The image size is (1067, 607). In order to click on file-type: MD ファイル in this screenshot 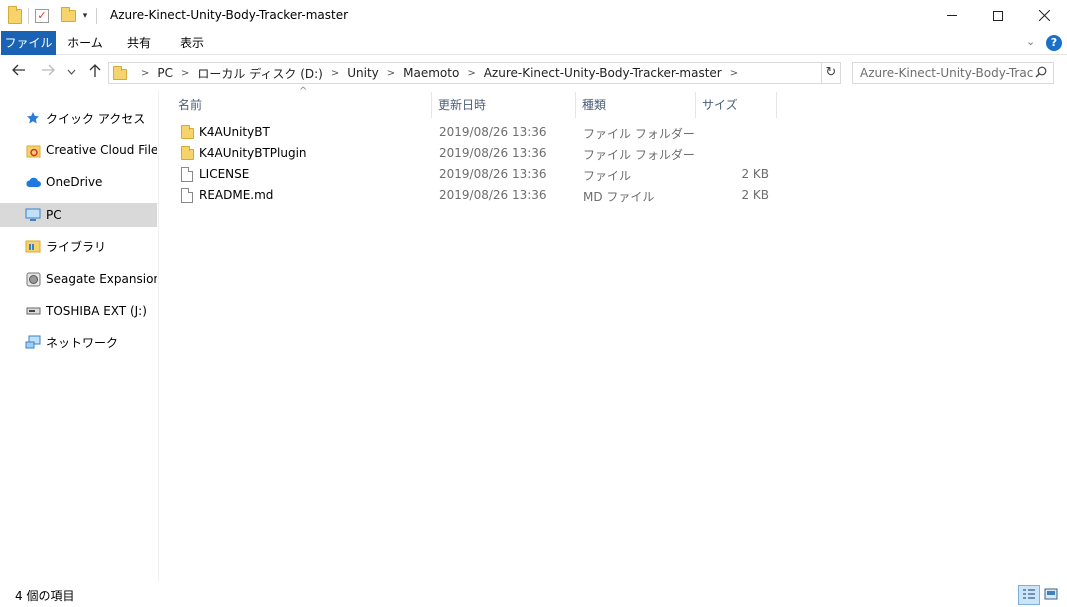, I will do `click(619, 197)`.